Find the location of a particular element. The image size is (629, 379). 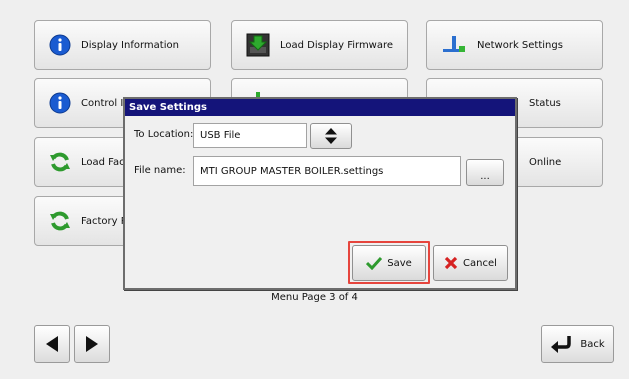

filename-value: MTI GROUP MASTER BOILER.settings is located at coordinates (292, 171).